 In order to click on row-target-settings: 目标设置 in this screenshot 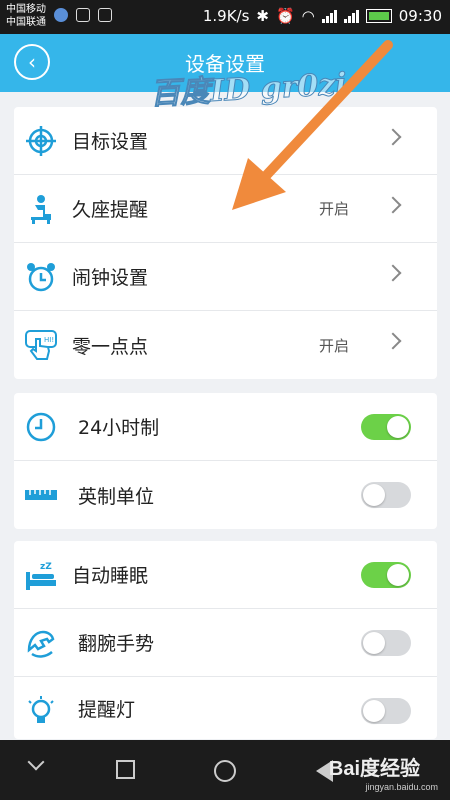, I will do `click(225, 141)`.